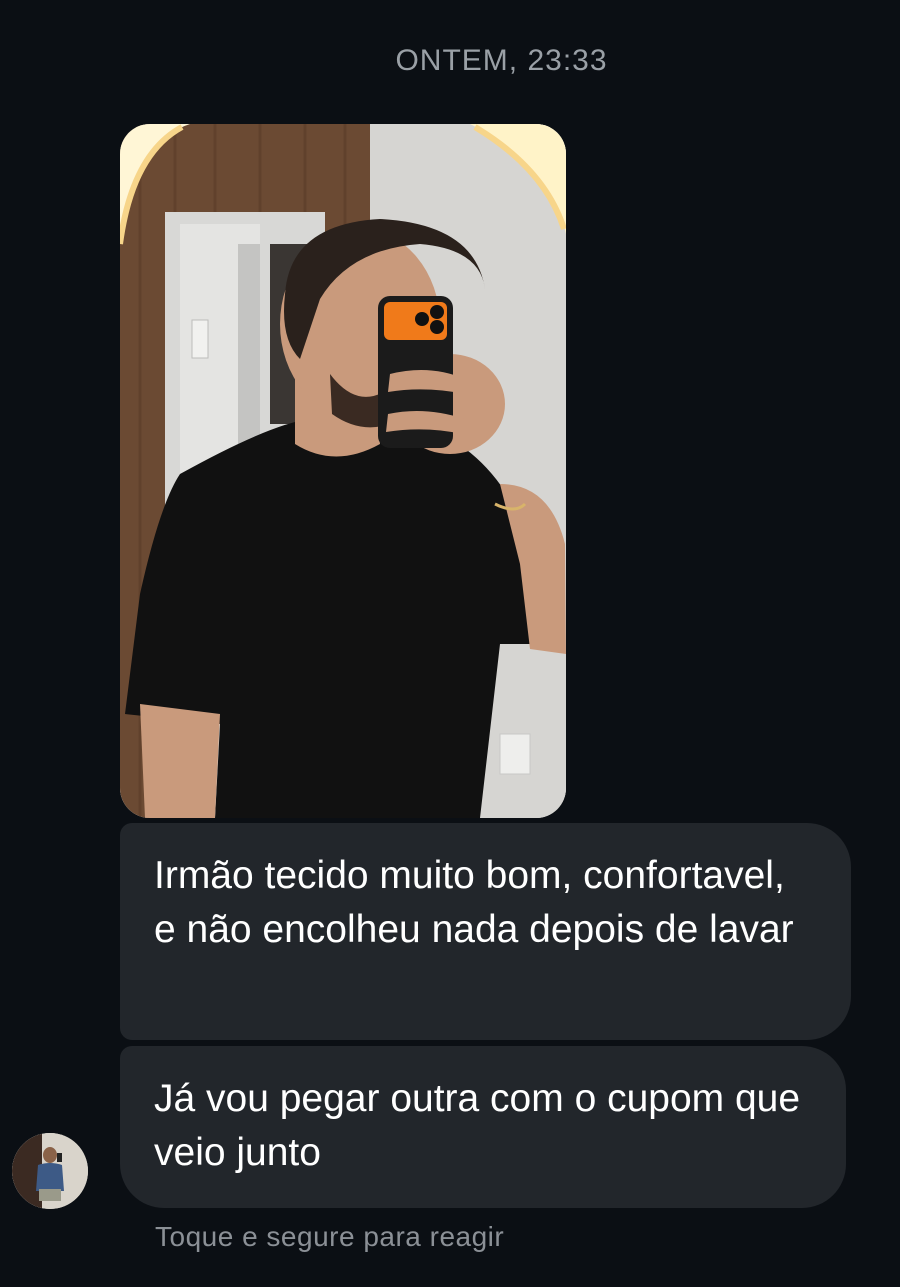  What do you see at coordinates (501, 60) in the screenshot?
I see `message-timestamp: ONTEM, 23:33` at bounding box center [501, 60].